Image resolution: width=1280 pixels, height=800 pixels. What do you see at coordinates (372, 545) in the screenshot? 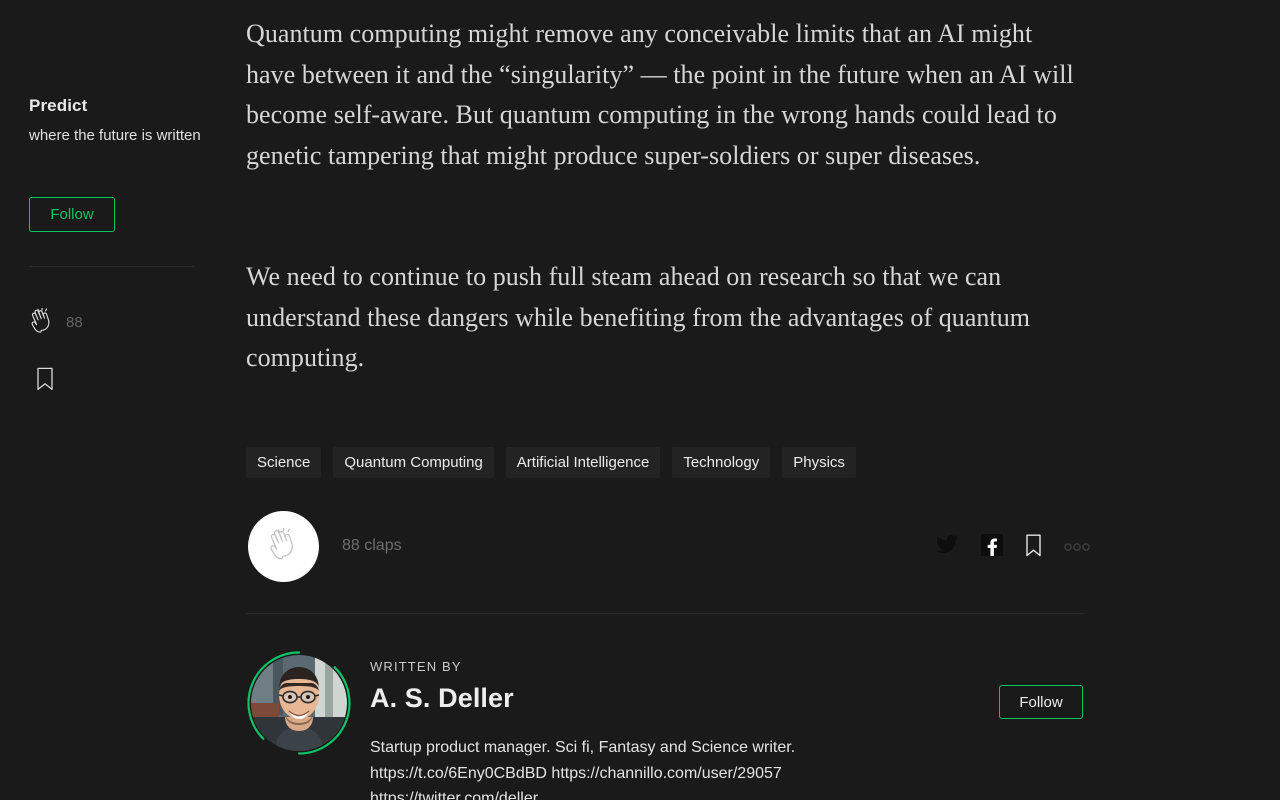
I see `clap-count-label: 88 claps` at bounding box center [372, 545].